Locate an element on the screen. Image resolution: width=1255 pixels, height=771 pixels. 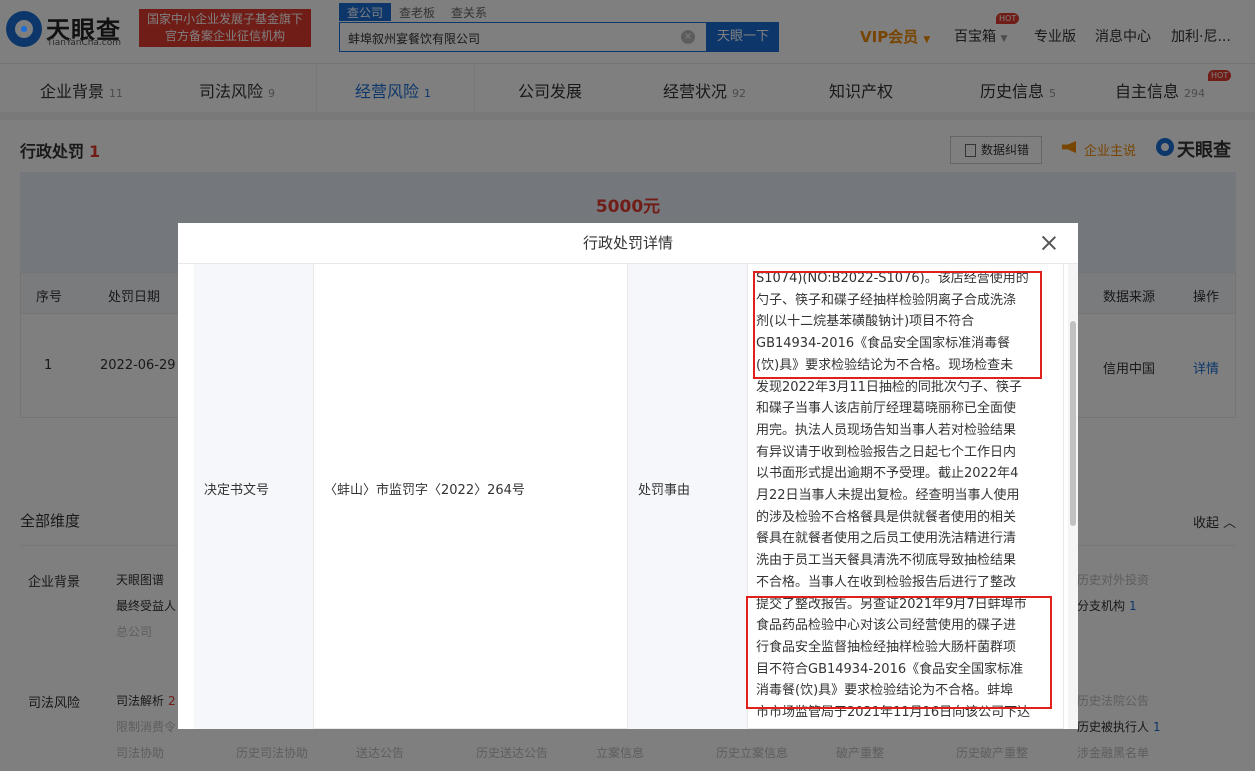
highlight-box-bottom is located at coordinates (899, 652).